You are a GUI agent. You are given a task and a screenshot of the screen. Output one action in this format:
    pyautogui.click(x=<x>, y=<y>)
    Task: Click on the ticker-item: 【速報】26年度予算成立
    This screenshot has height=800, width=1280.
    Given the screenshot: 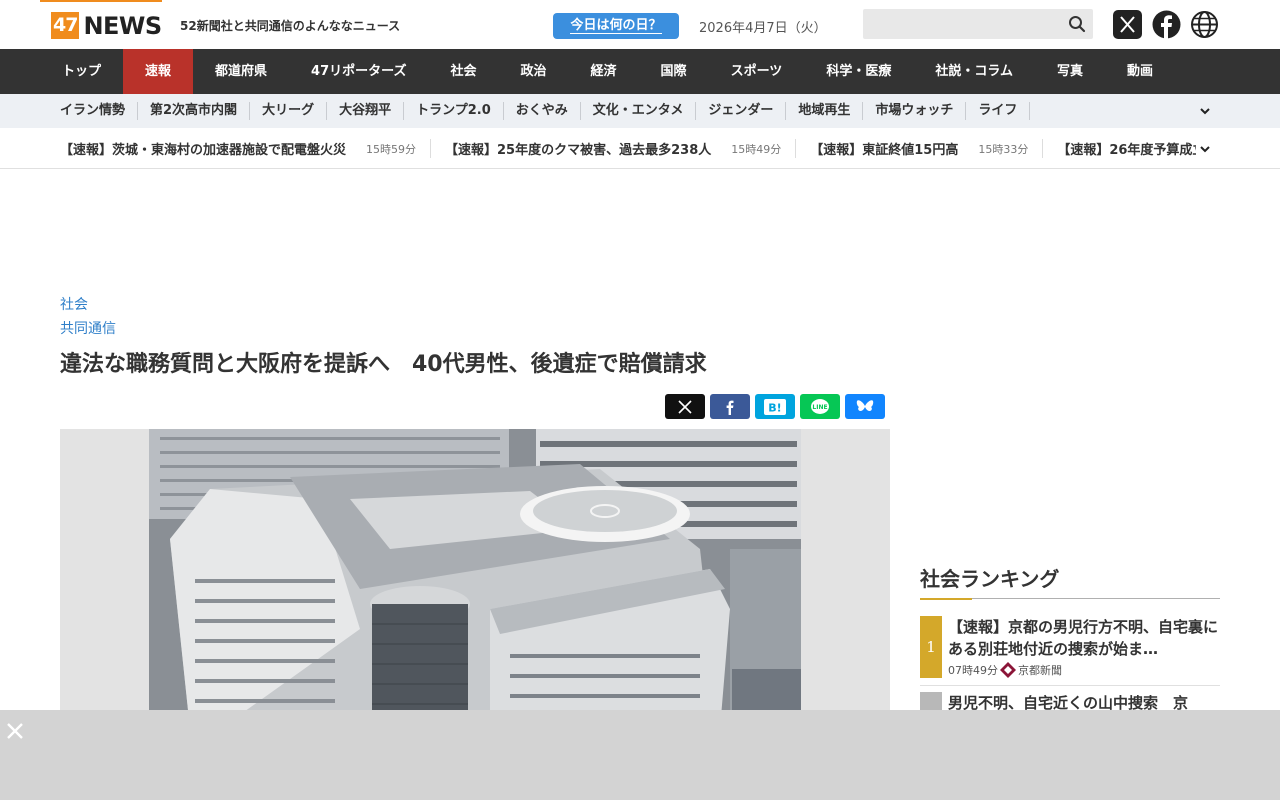 What is the action you would take?
    pyautogui.click(x=1131, y=148)
    